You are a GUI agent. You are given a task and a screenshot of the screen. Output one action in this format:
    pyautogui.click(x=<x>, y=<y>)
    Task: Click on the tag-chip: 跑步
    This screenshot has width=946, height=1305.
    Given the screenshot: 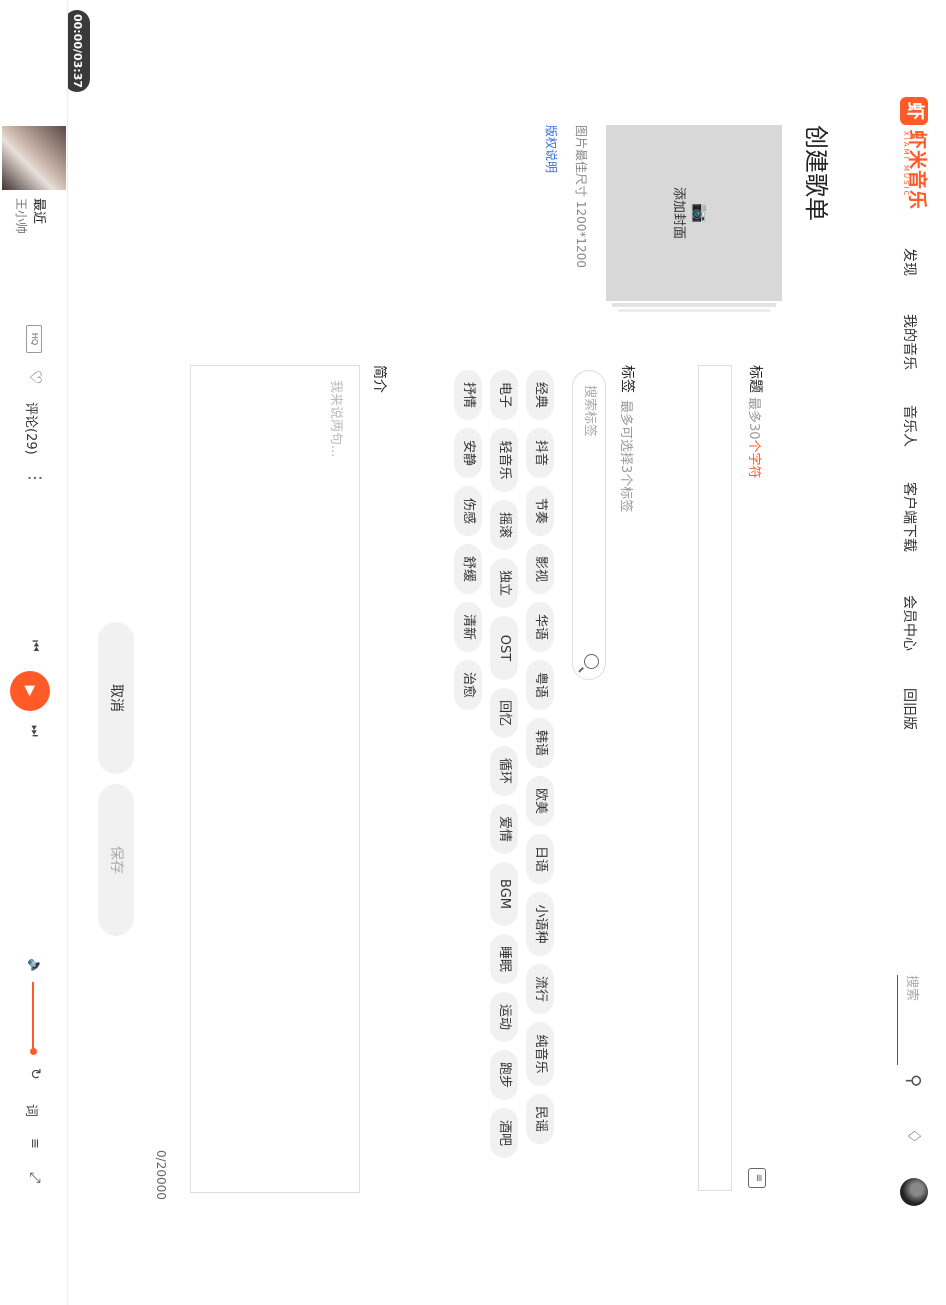 What is the action you would take?
    pyautogui.click(x=504, y=1075)
    